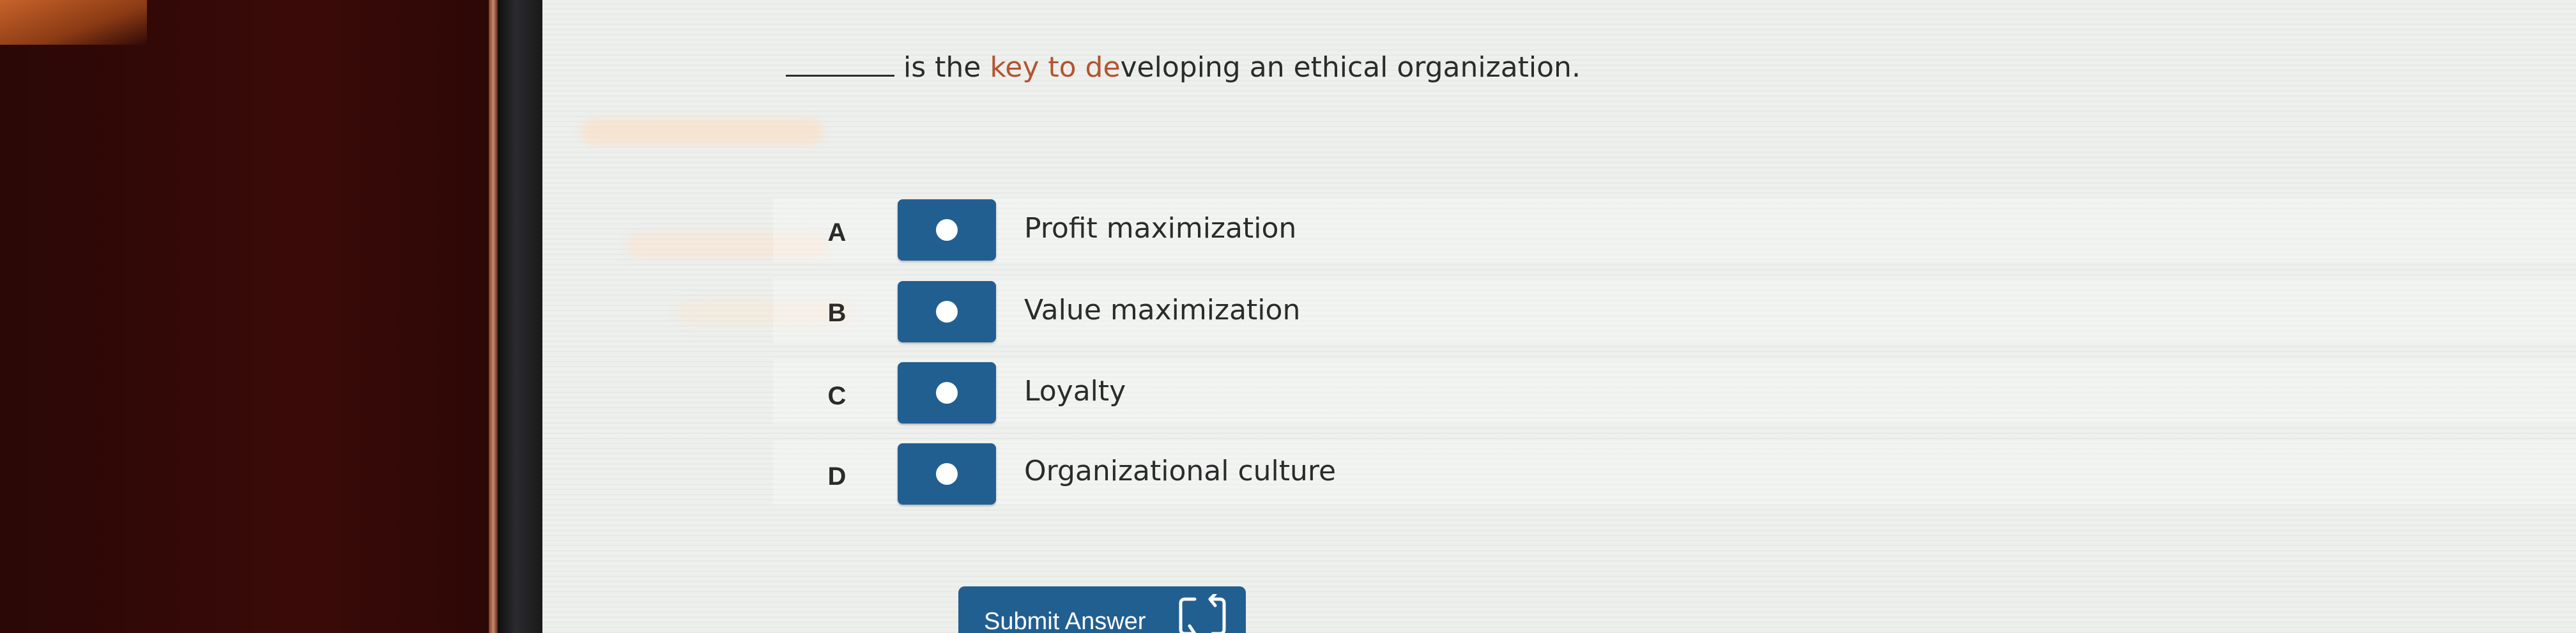 This screenshot has height=633, width=2576. What do you see at coordinates (837, 476) in the screenshot?
I see `option-letter-d: D` at bounding box center [837, 476].